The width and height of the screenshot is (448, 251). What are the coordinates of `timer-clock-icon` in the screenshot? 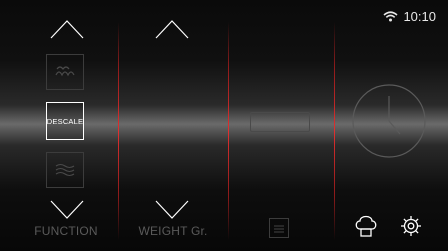 It's located at (389, 121).